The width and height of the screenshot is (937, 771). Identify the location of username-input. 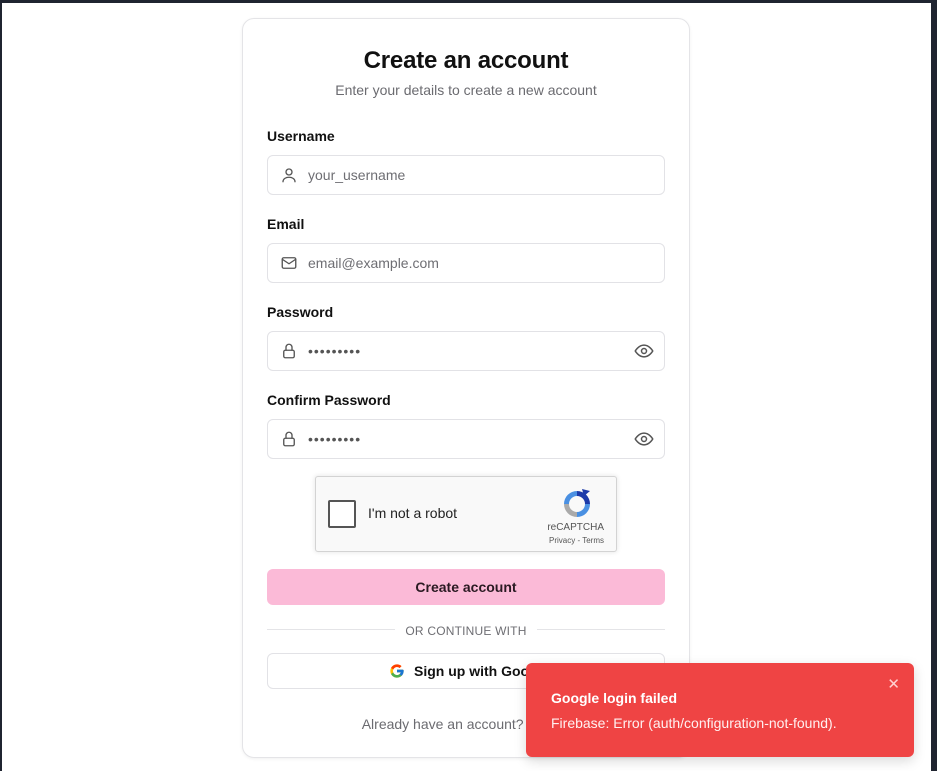
(458, 175).